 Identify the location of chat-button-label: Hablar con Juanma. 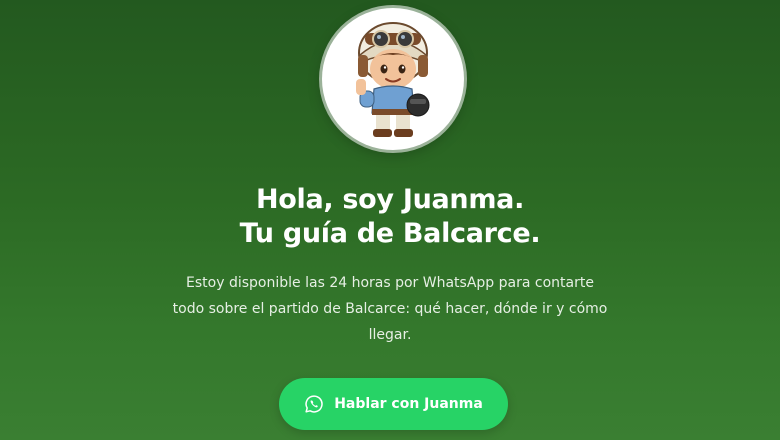
(408, 404).